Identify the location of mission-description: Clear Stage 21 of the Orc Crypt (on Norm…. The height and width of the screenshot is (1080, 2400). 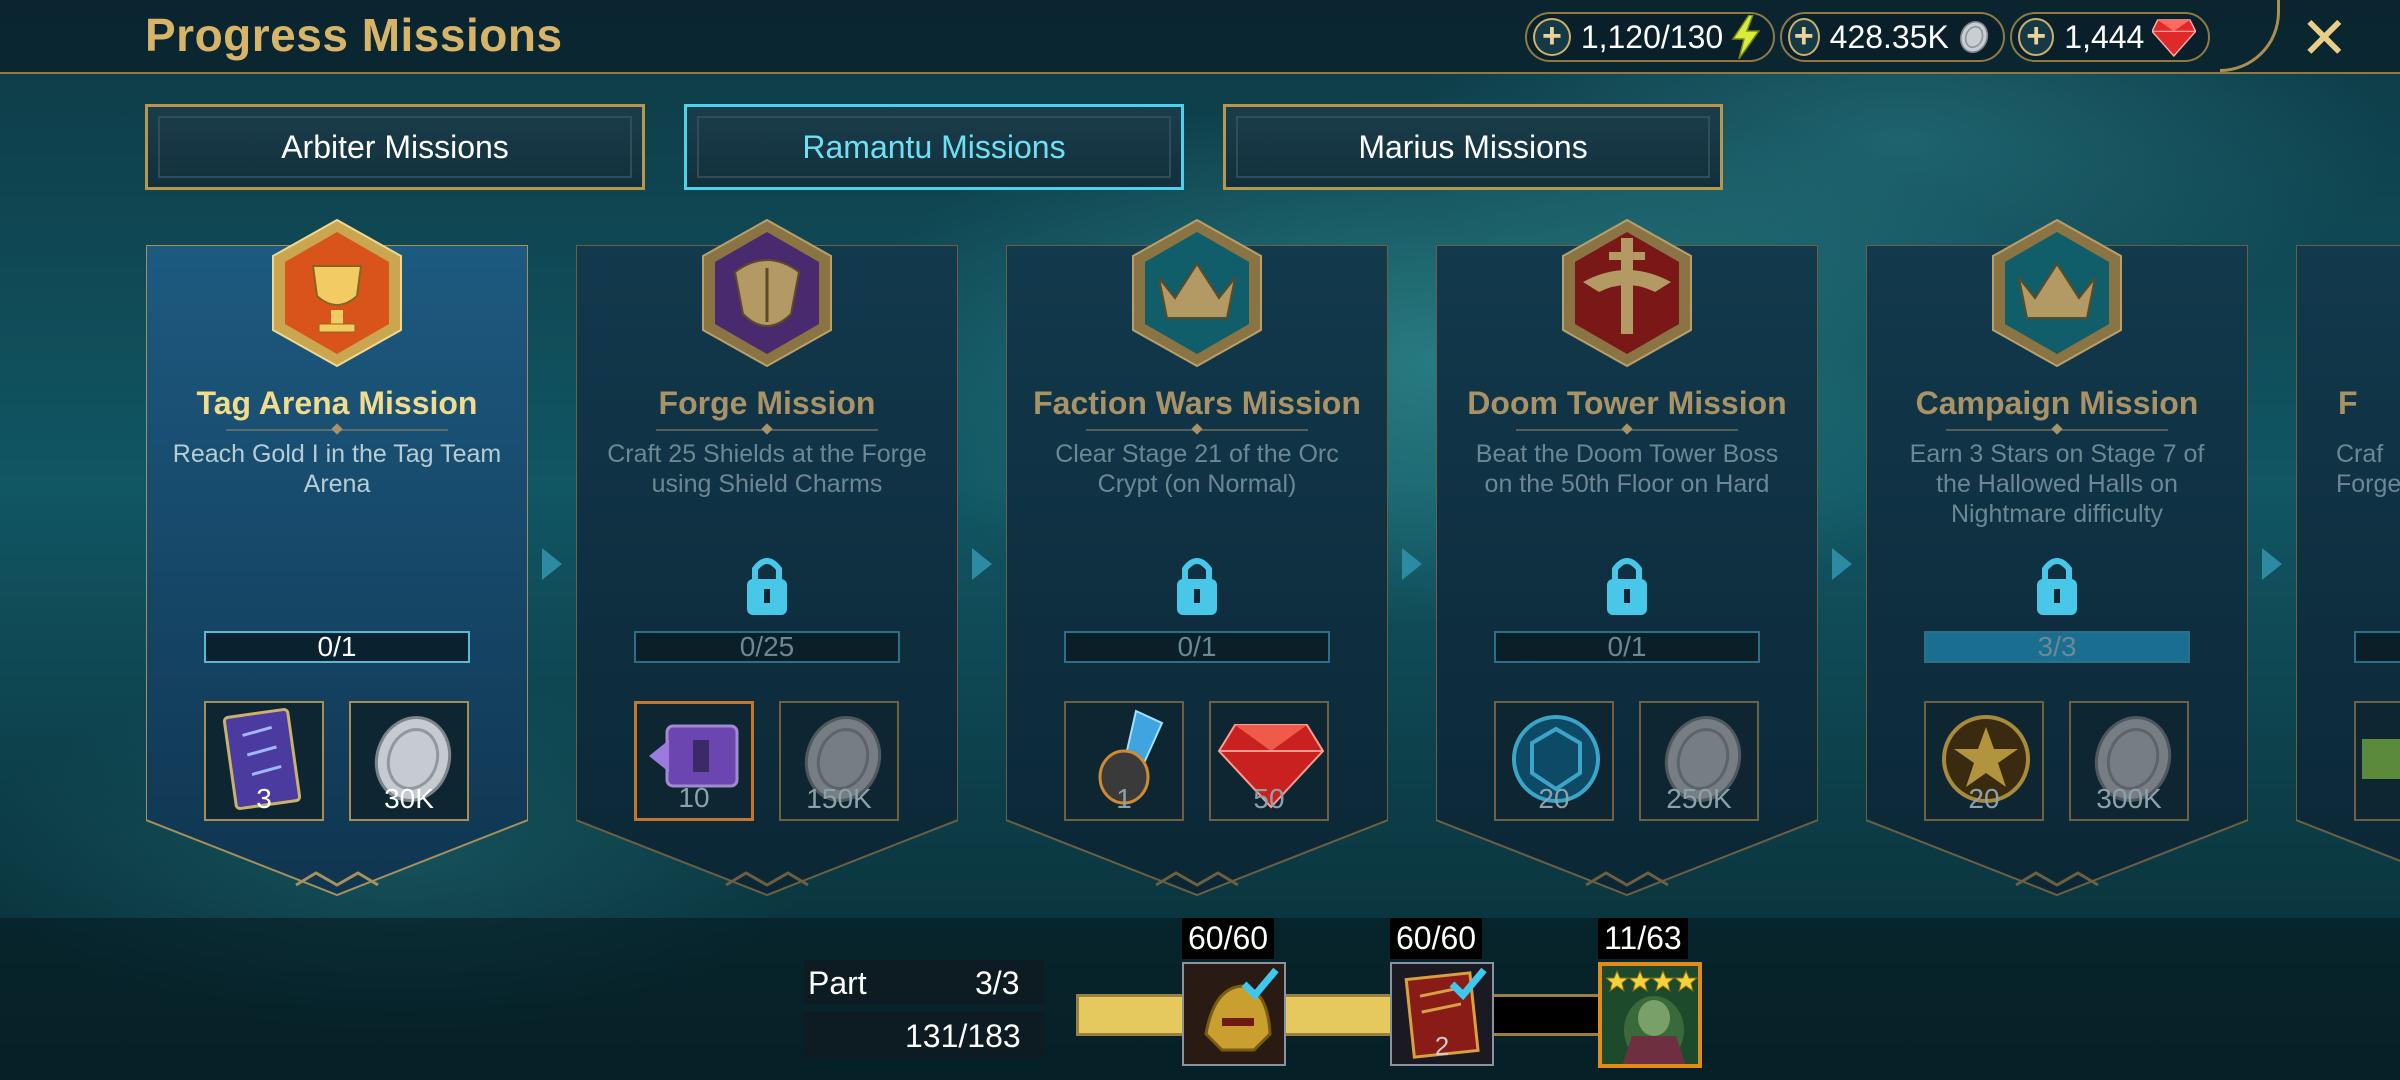
(1197, 469).